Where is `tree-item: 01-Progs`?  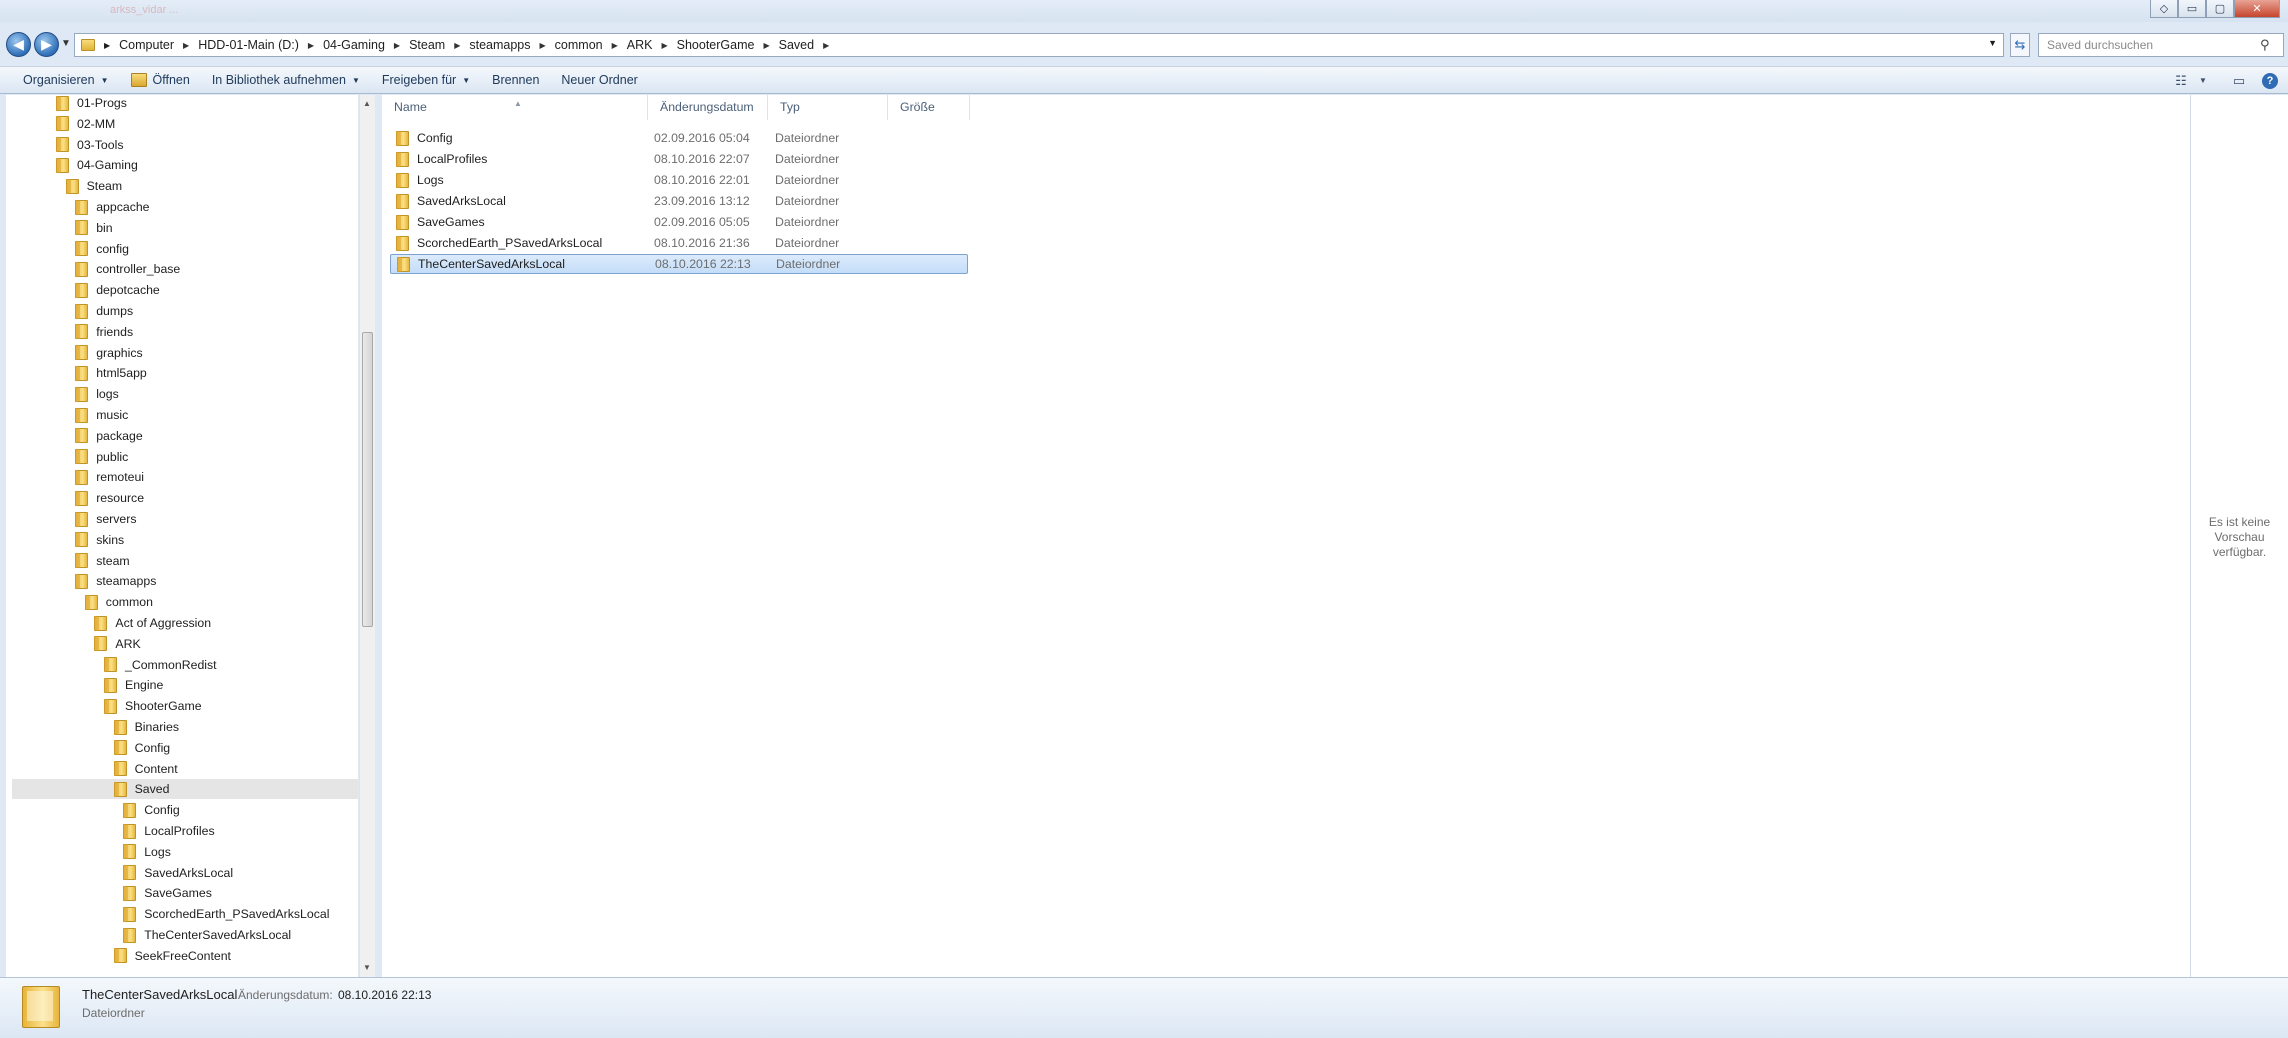
tree-item: 01-Progs is located at coordinates (66, 104).